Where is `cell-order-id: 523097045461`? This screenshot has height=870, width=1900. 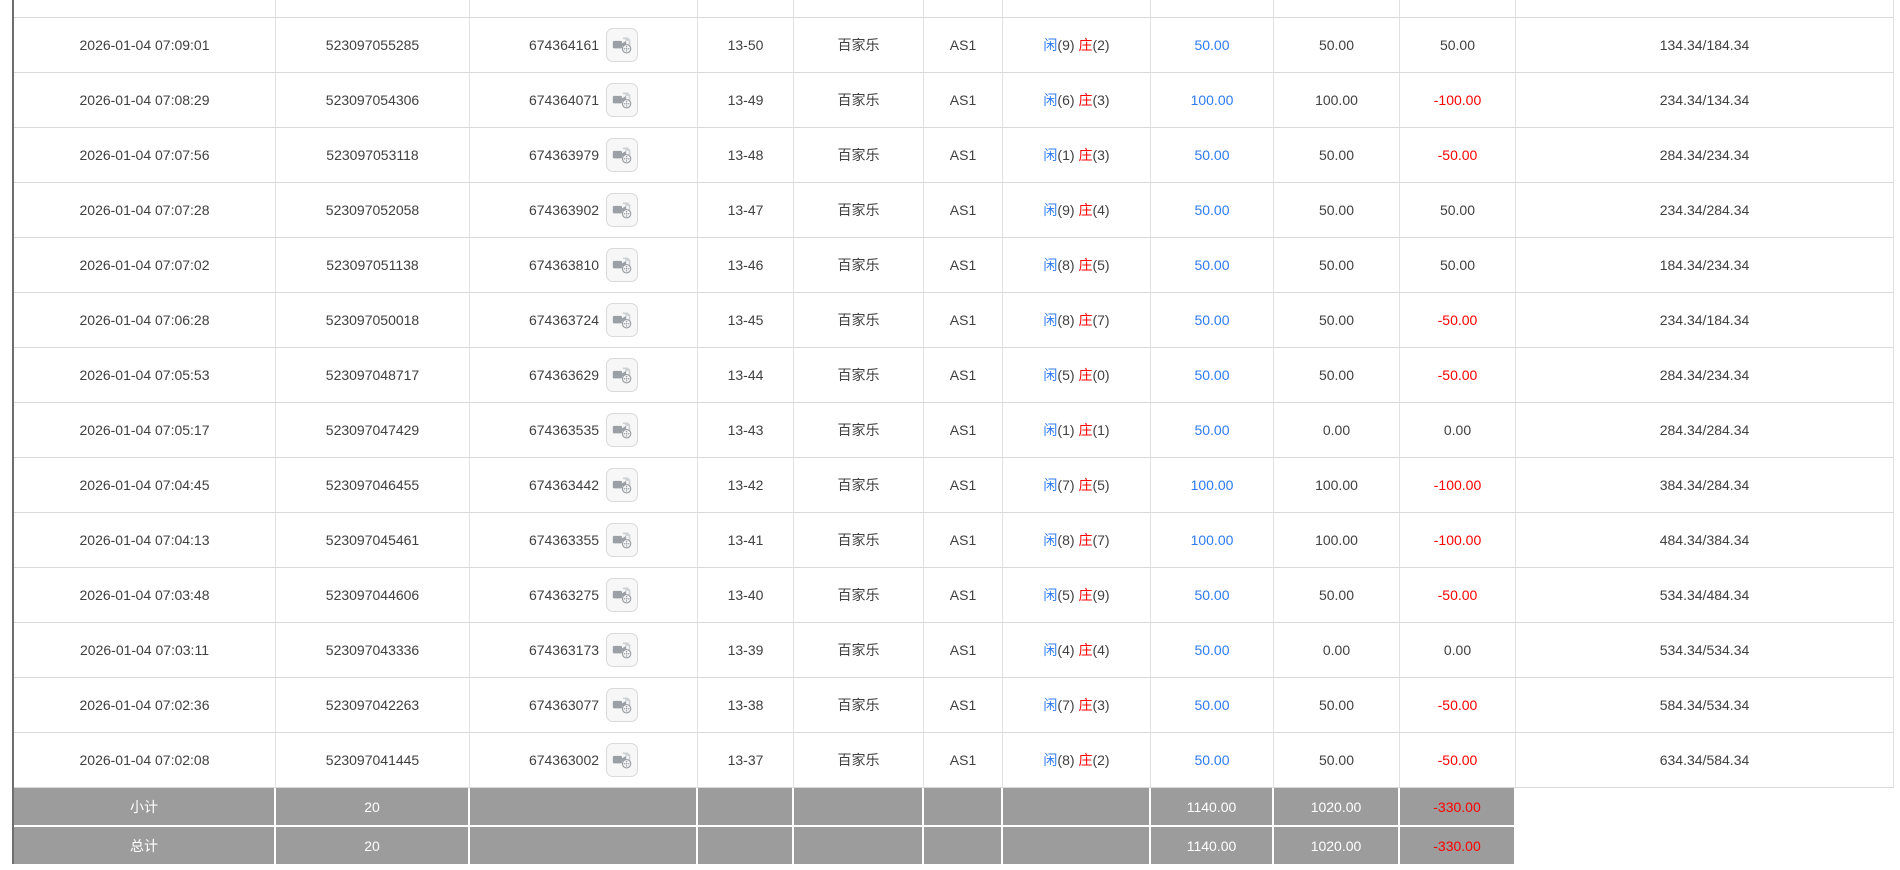 cell-order-id: 523097045461 is located at coordinates (373, 540).